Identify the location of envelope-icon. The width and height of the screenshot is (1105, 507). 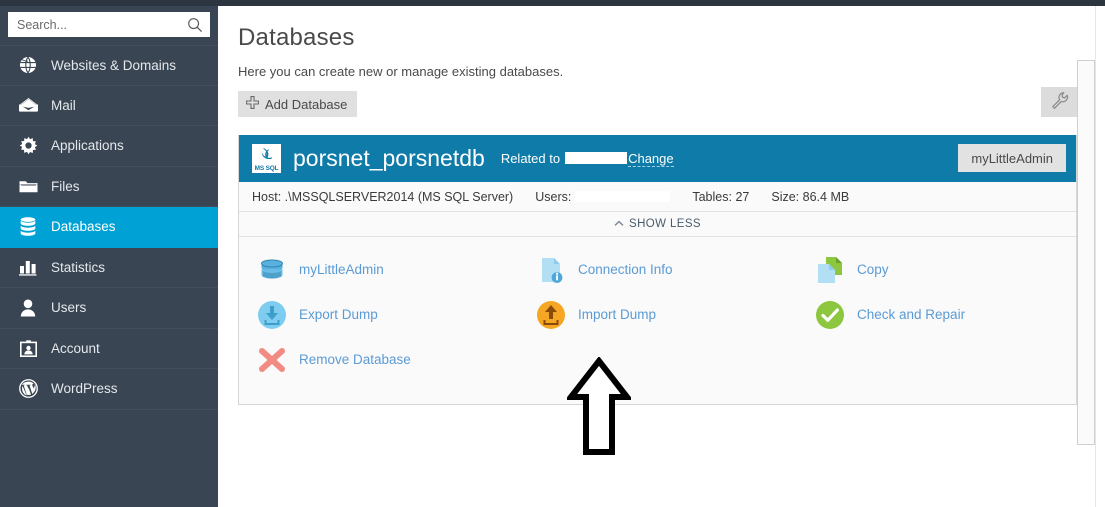
(28, 105).